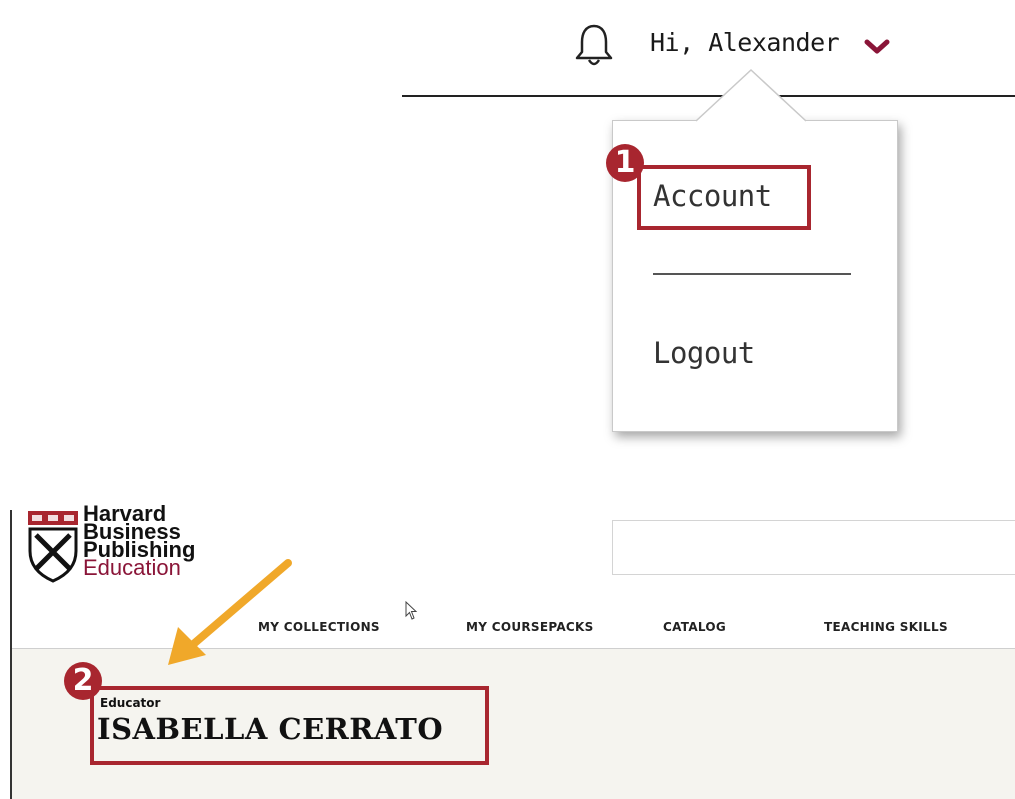  What do you see at coordinates (507, 55) in the screenshot?
I see `account-header: Hi, Alexander` at bounding box center [507, 55].